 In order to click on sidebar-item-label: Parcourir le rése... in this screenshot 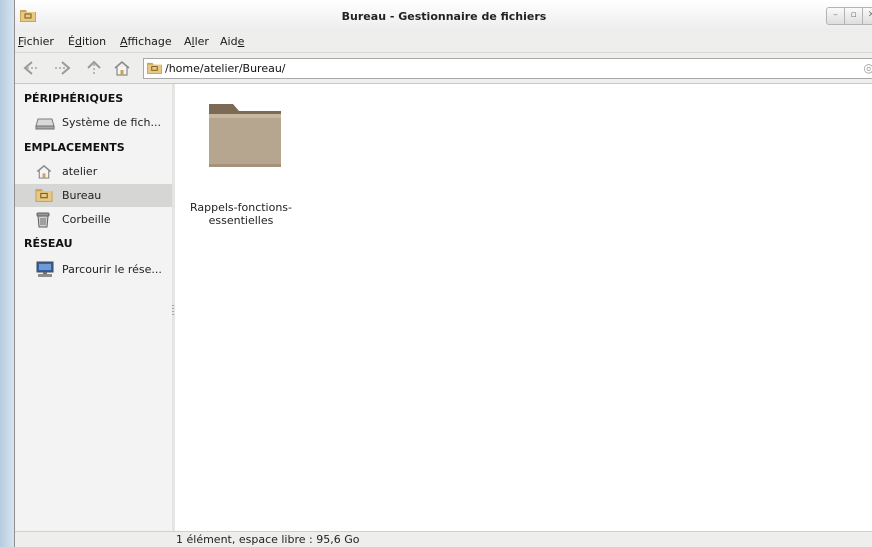, I will do `click(112, 269)`.